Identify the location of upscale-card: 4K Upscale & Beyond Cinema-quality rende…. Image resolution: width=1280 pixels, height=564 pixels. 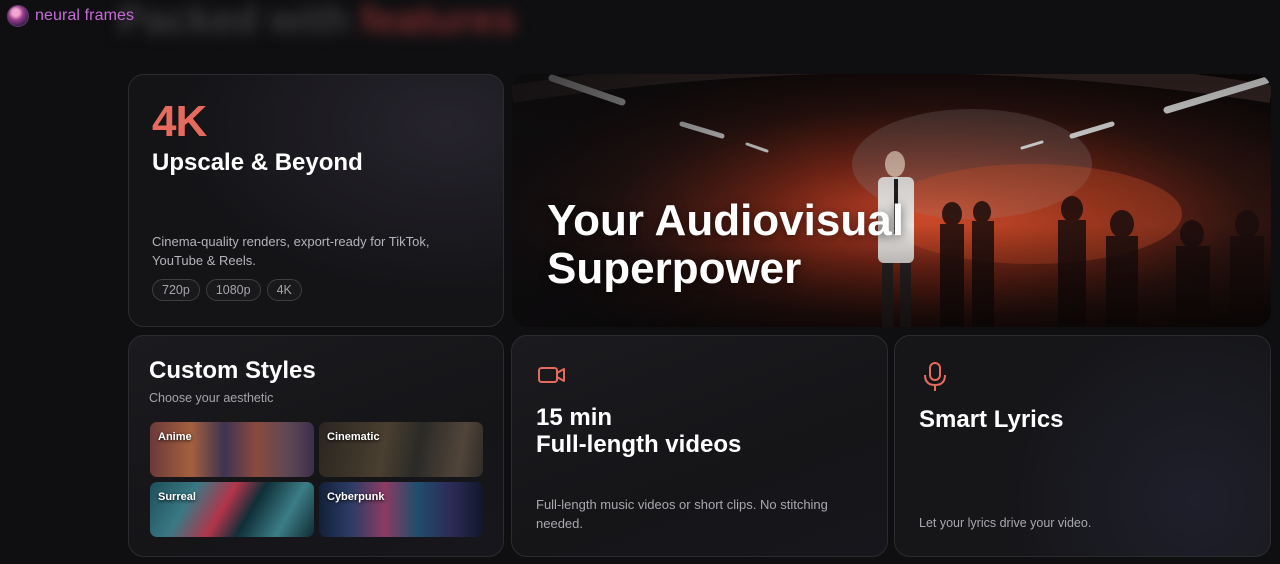
(316, 200).